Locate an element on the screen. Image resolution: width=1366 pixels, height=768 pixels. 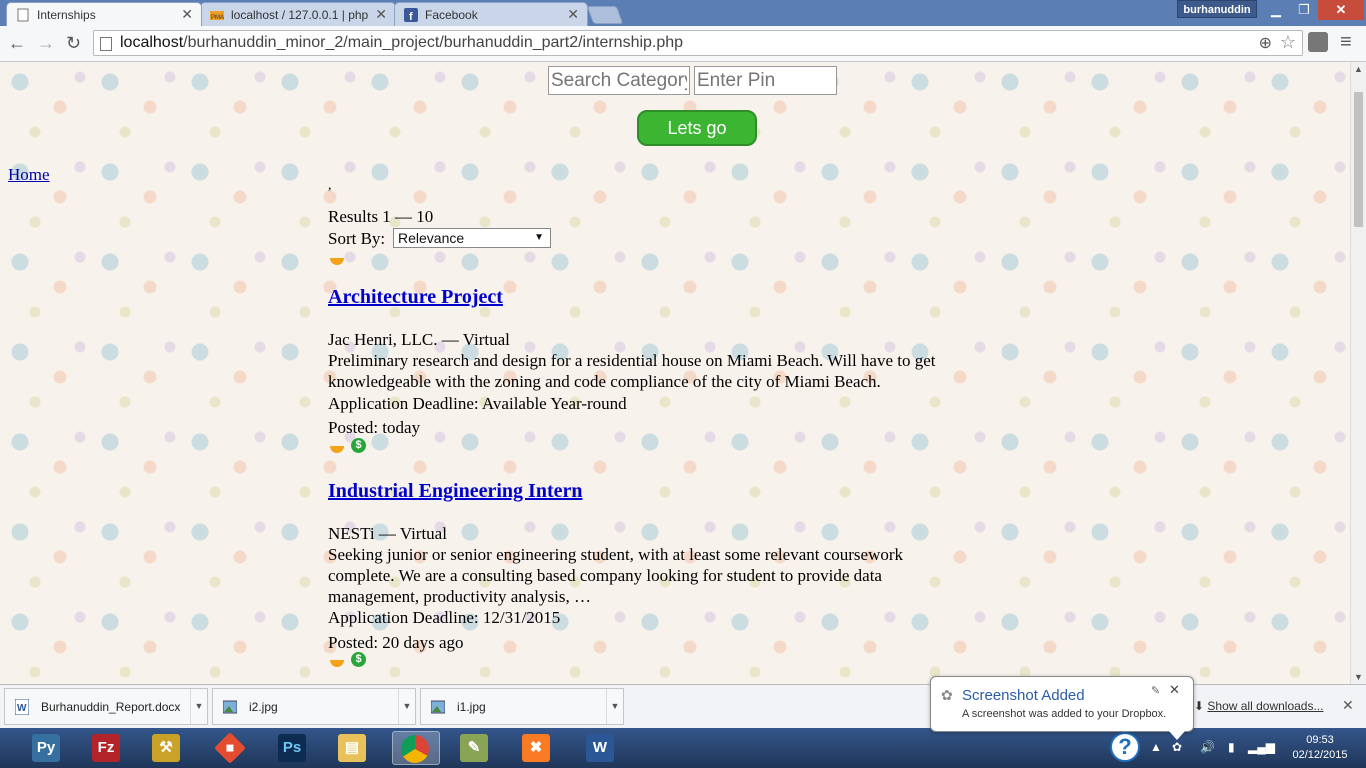
profile-user-badge: burhanuddin is located at coordinates (1217, 9).